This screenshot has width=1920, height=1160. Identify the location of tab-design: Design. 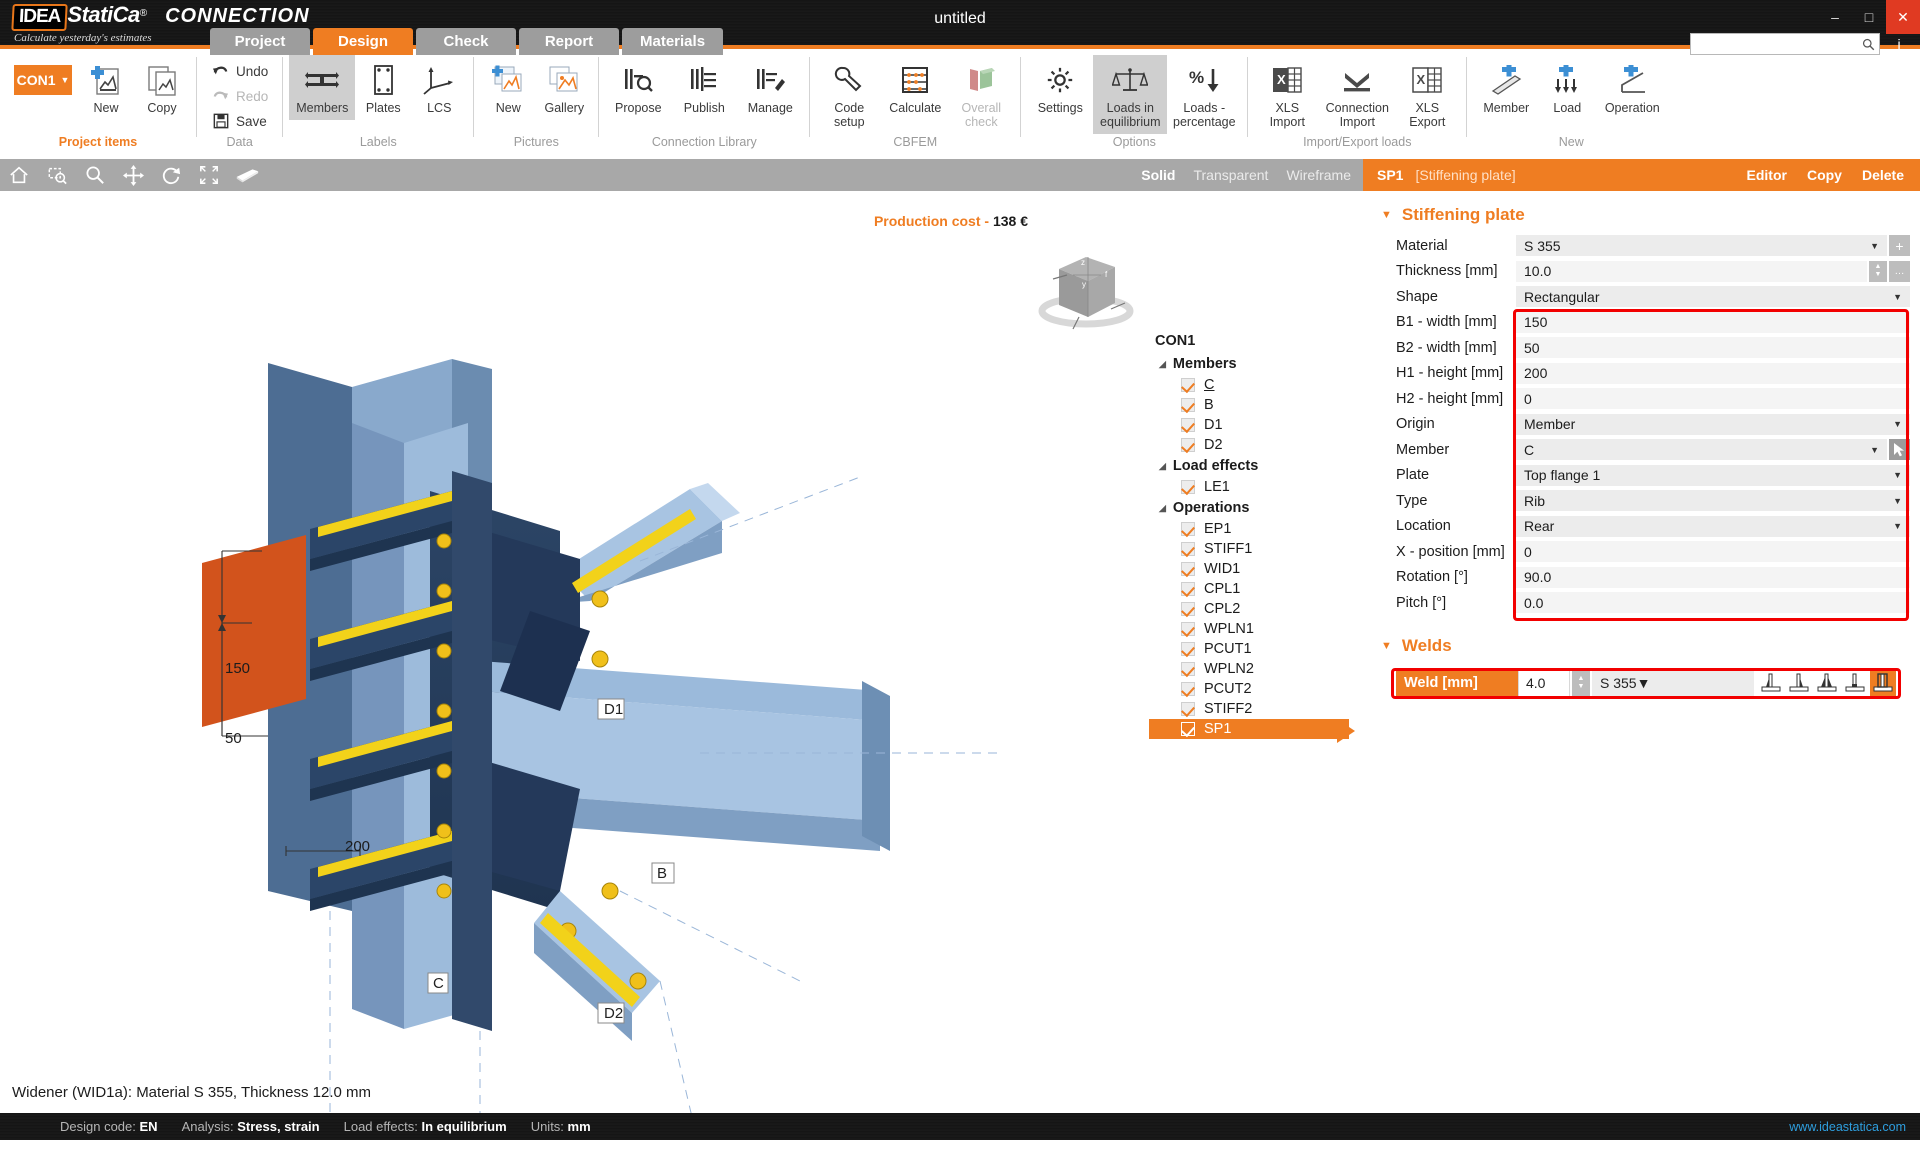
(363, 41).